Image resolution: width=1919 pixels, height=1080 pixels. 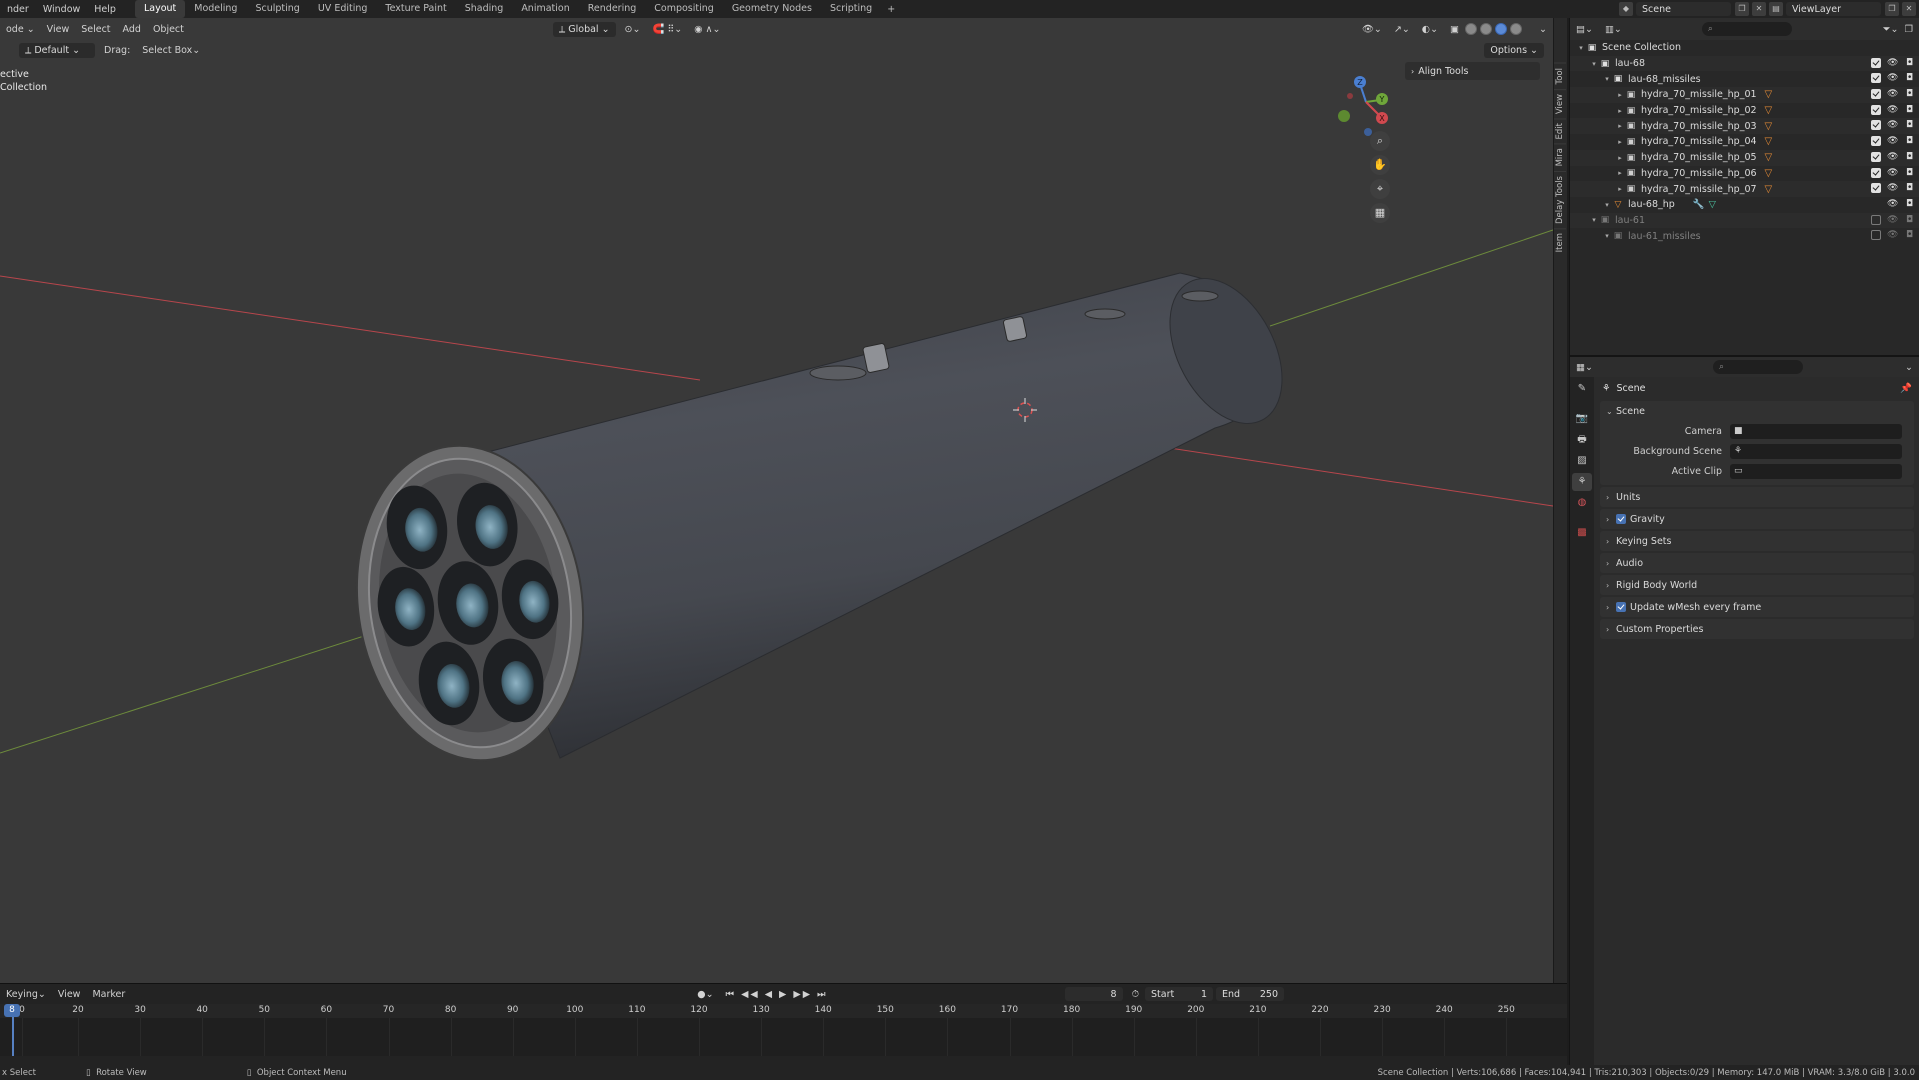 What do you see at coordinates (783, 1037) in the screenshot?
I see `timeline-track-area` at bounding box center [783, 1037].